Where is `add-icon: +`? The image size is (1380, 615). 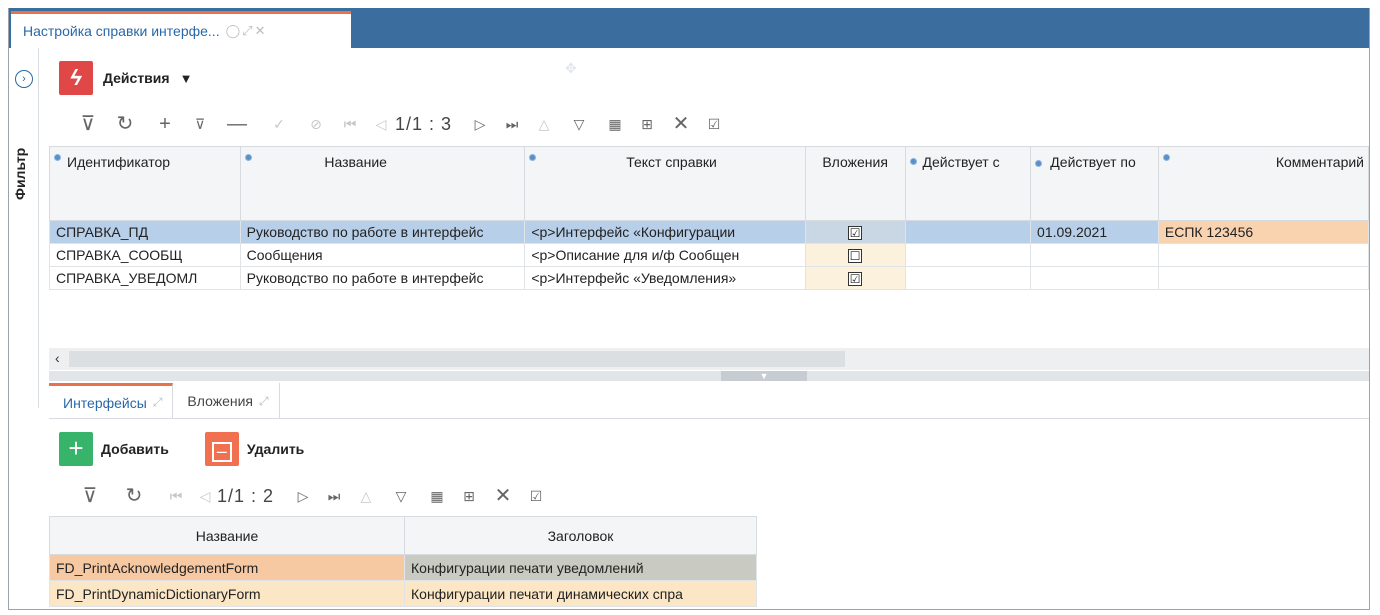
add-icon: + is located at coordinates (165, 124).